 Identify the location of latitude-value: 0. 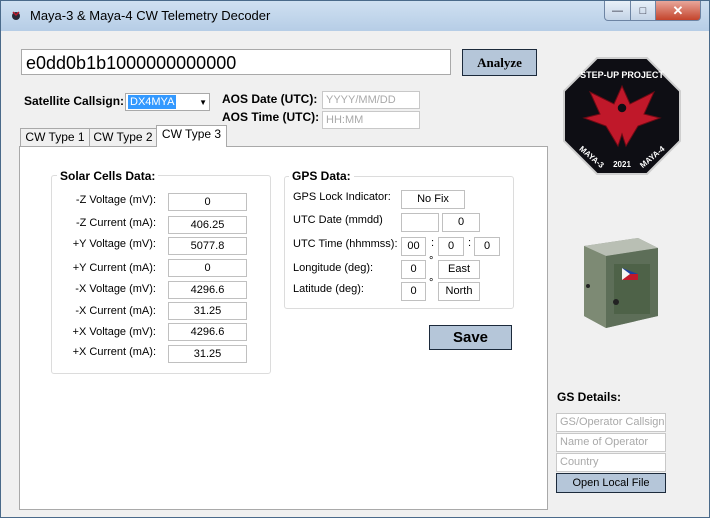
(413, 291).